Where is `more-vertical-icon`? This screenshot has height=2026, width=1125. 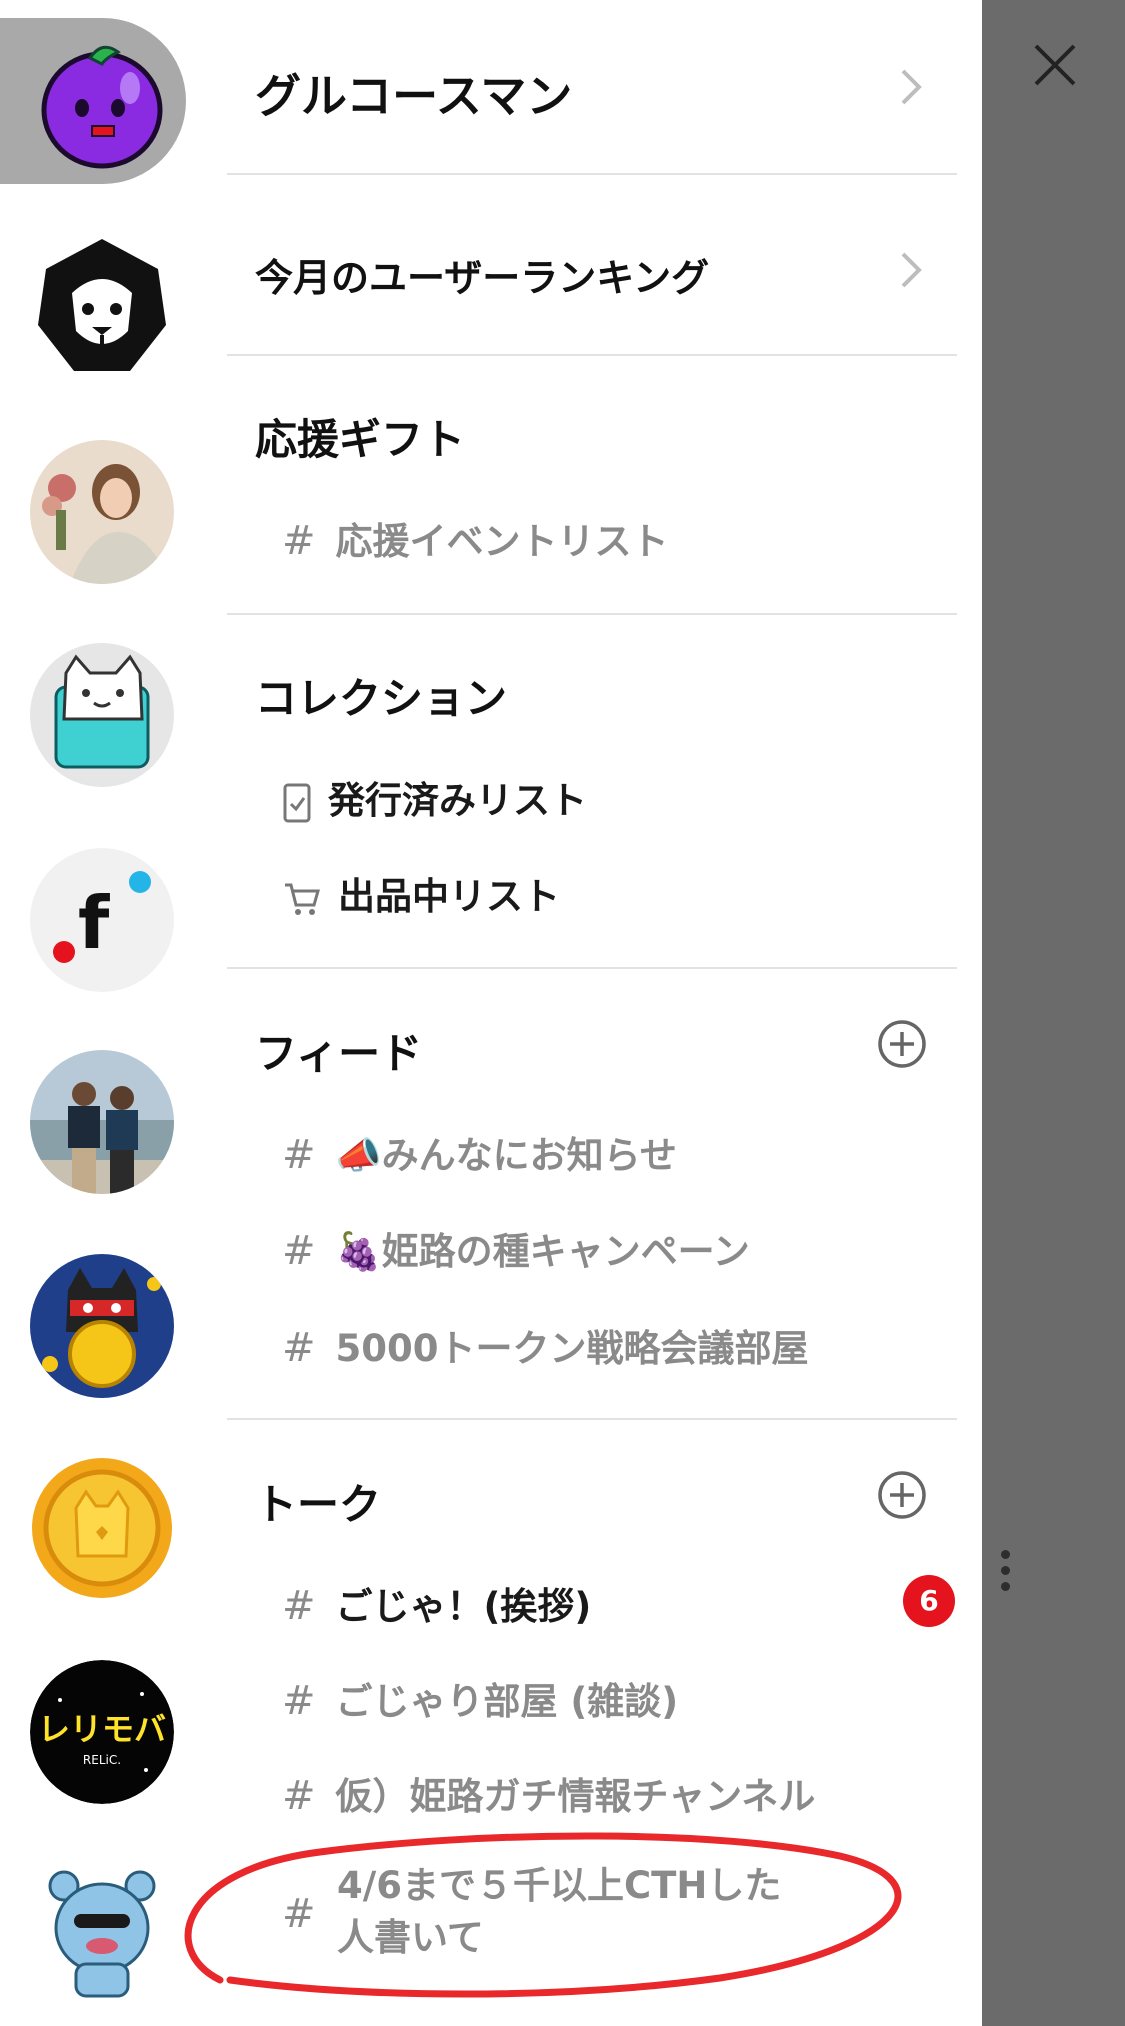
more-vertical-icon is located at coordinates (1005, 1580).